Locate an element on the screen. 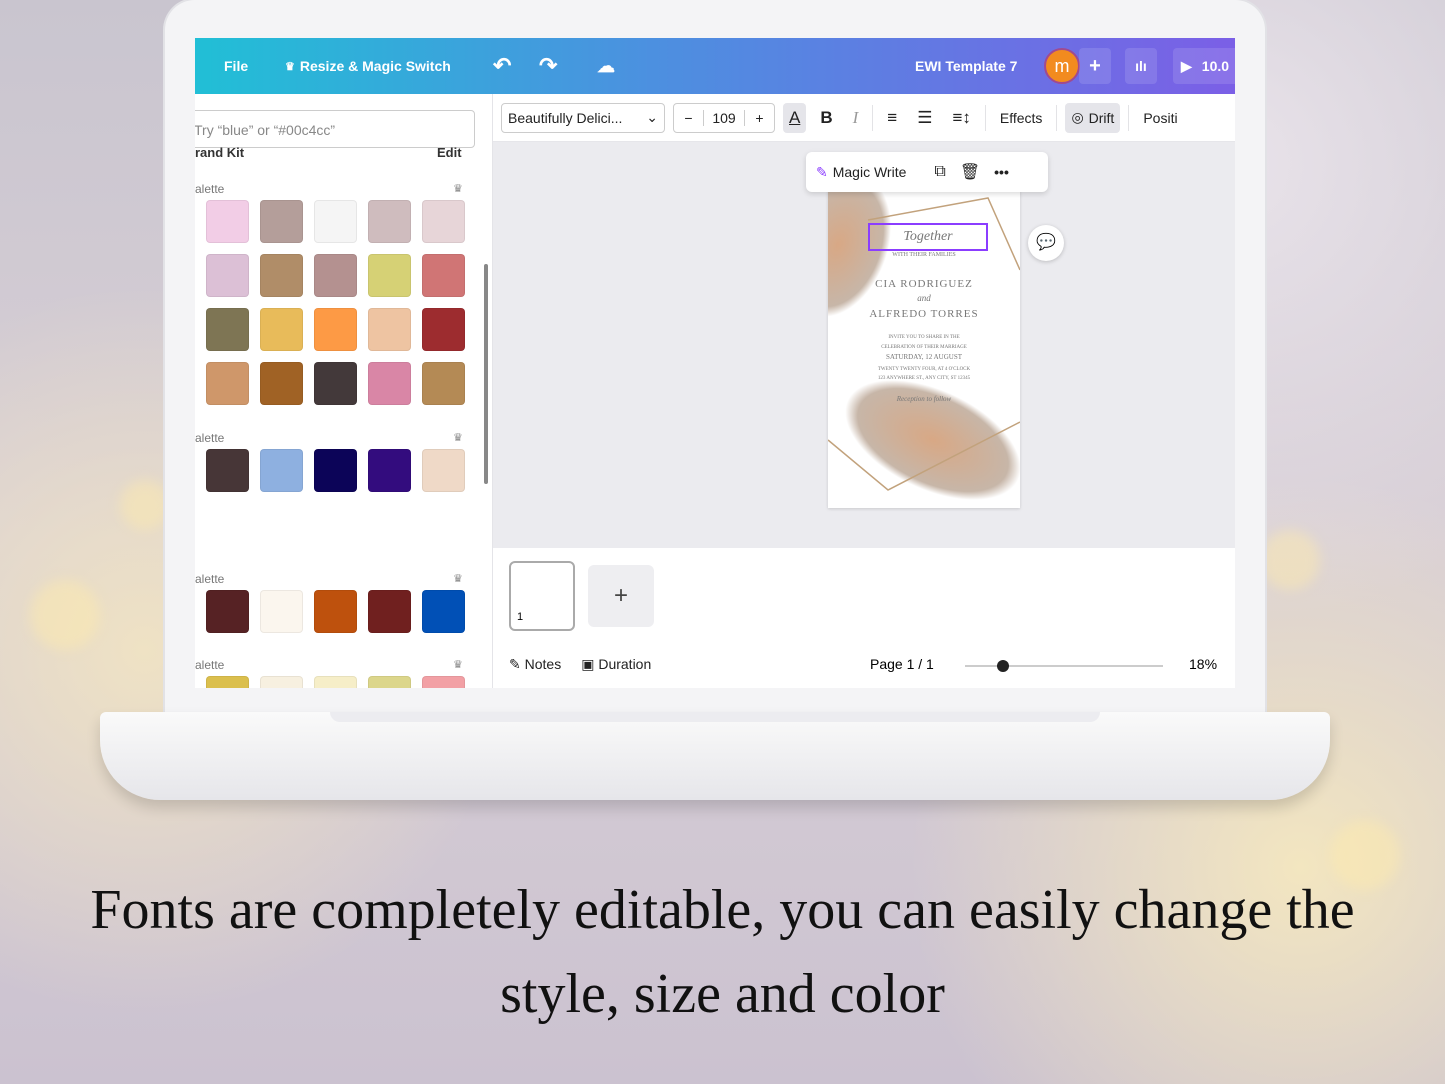 This screenshot has height=1084, width=1445. text-address: 123 ANYWHERE ST., ANY CITY, ST 12345 is located at coordinates (924, 378).